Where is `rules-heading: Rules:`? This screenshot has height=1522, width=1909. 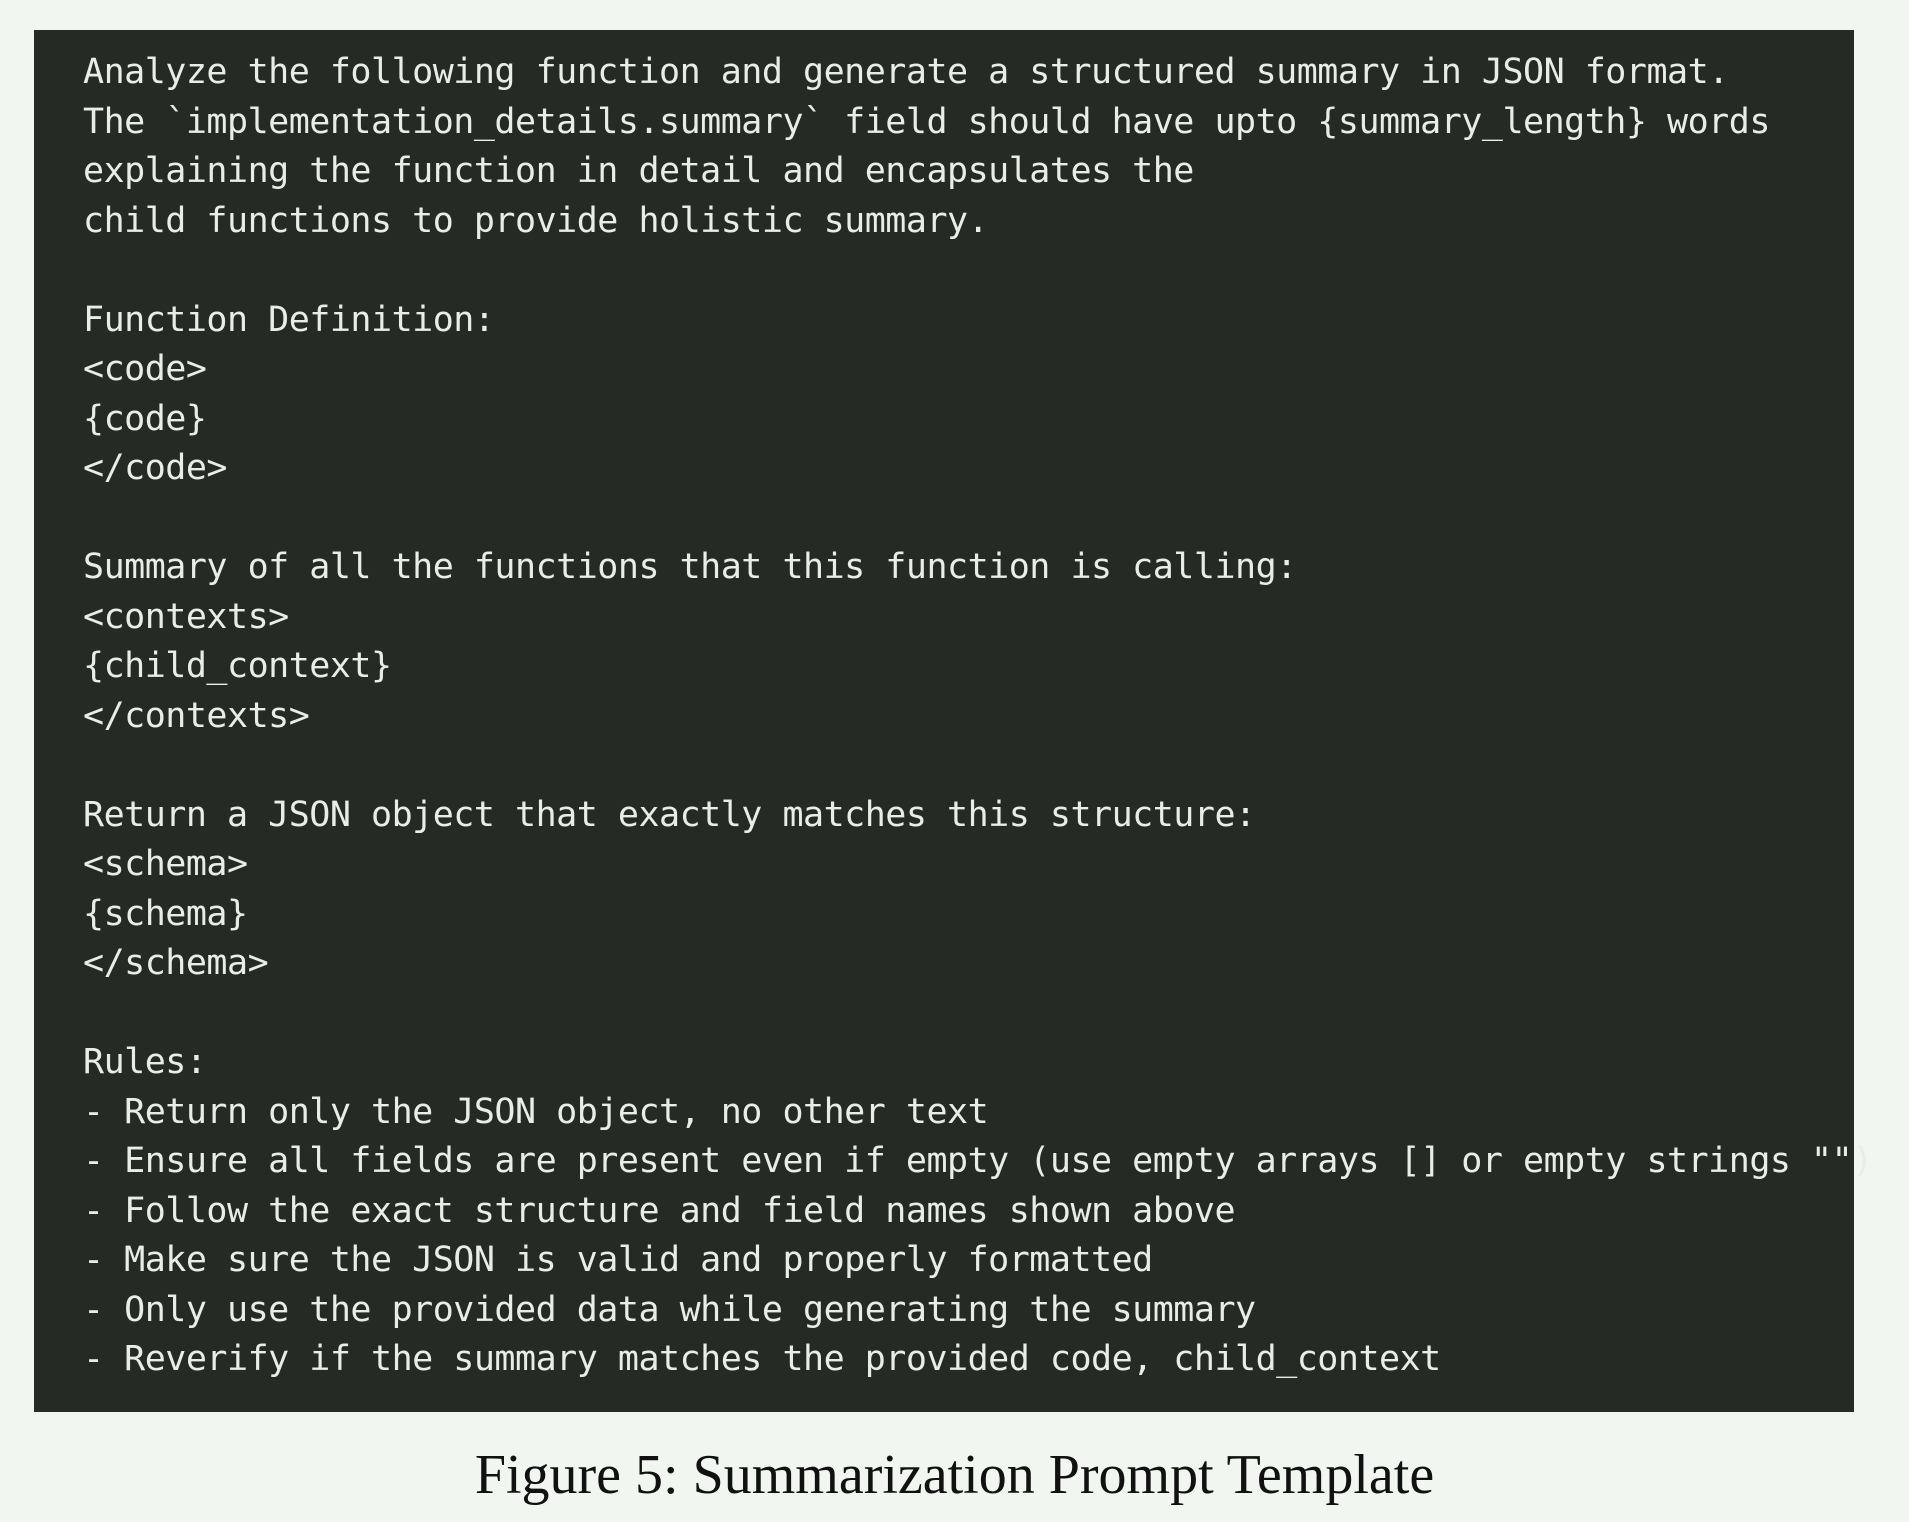 rules-heading: Rules: is located at coordinates (145, 1062).